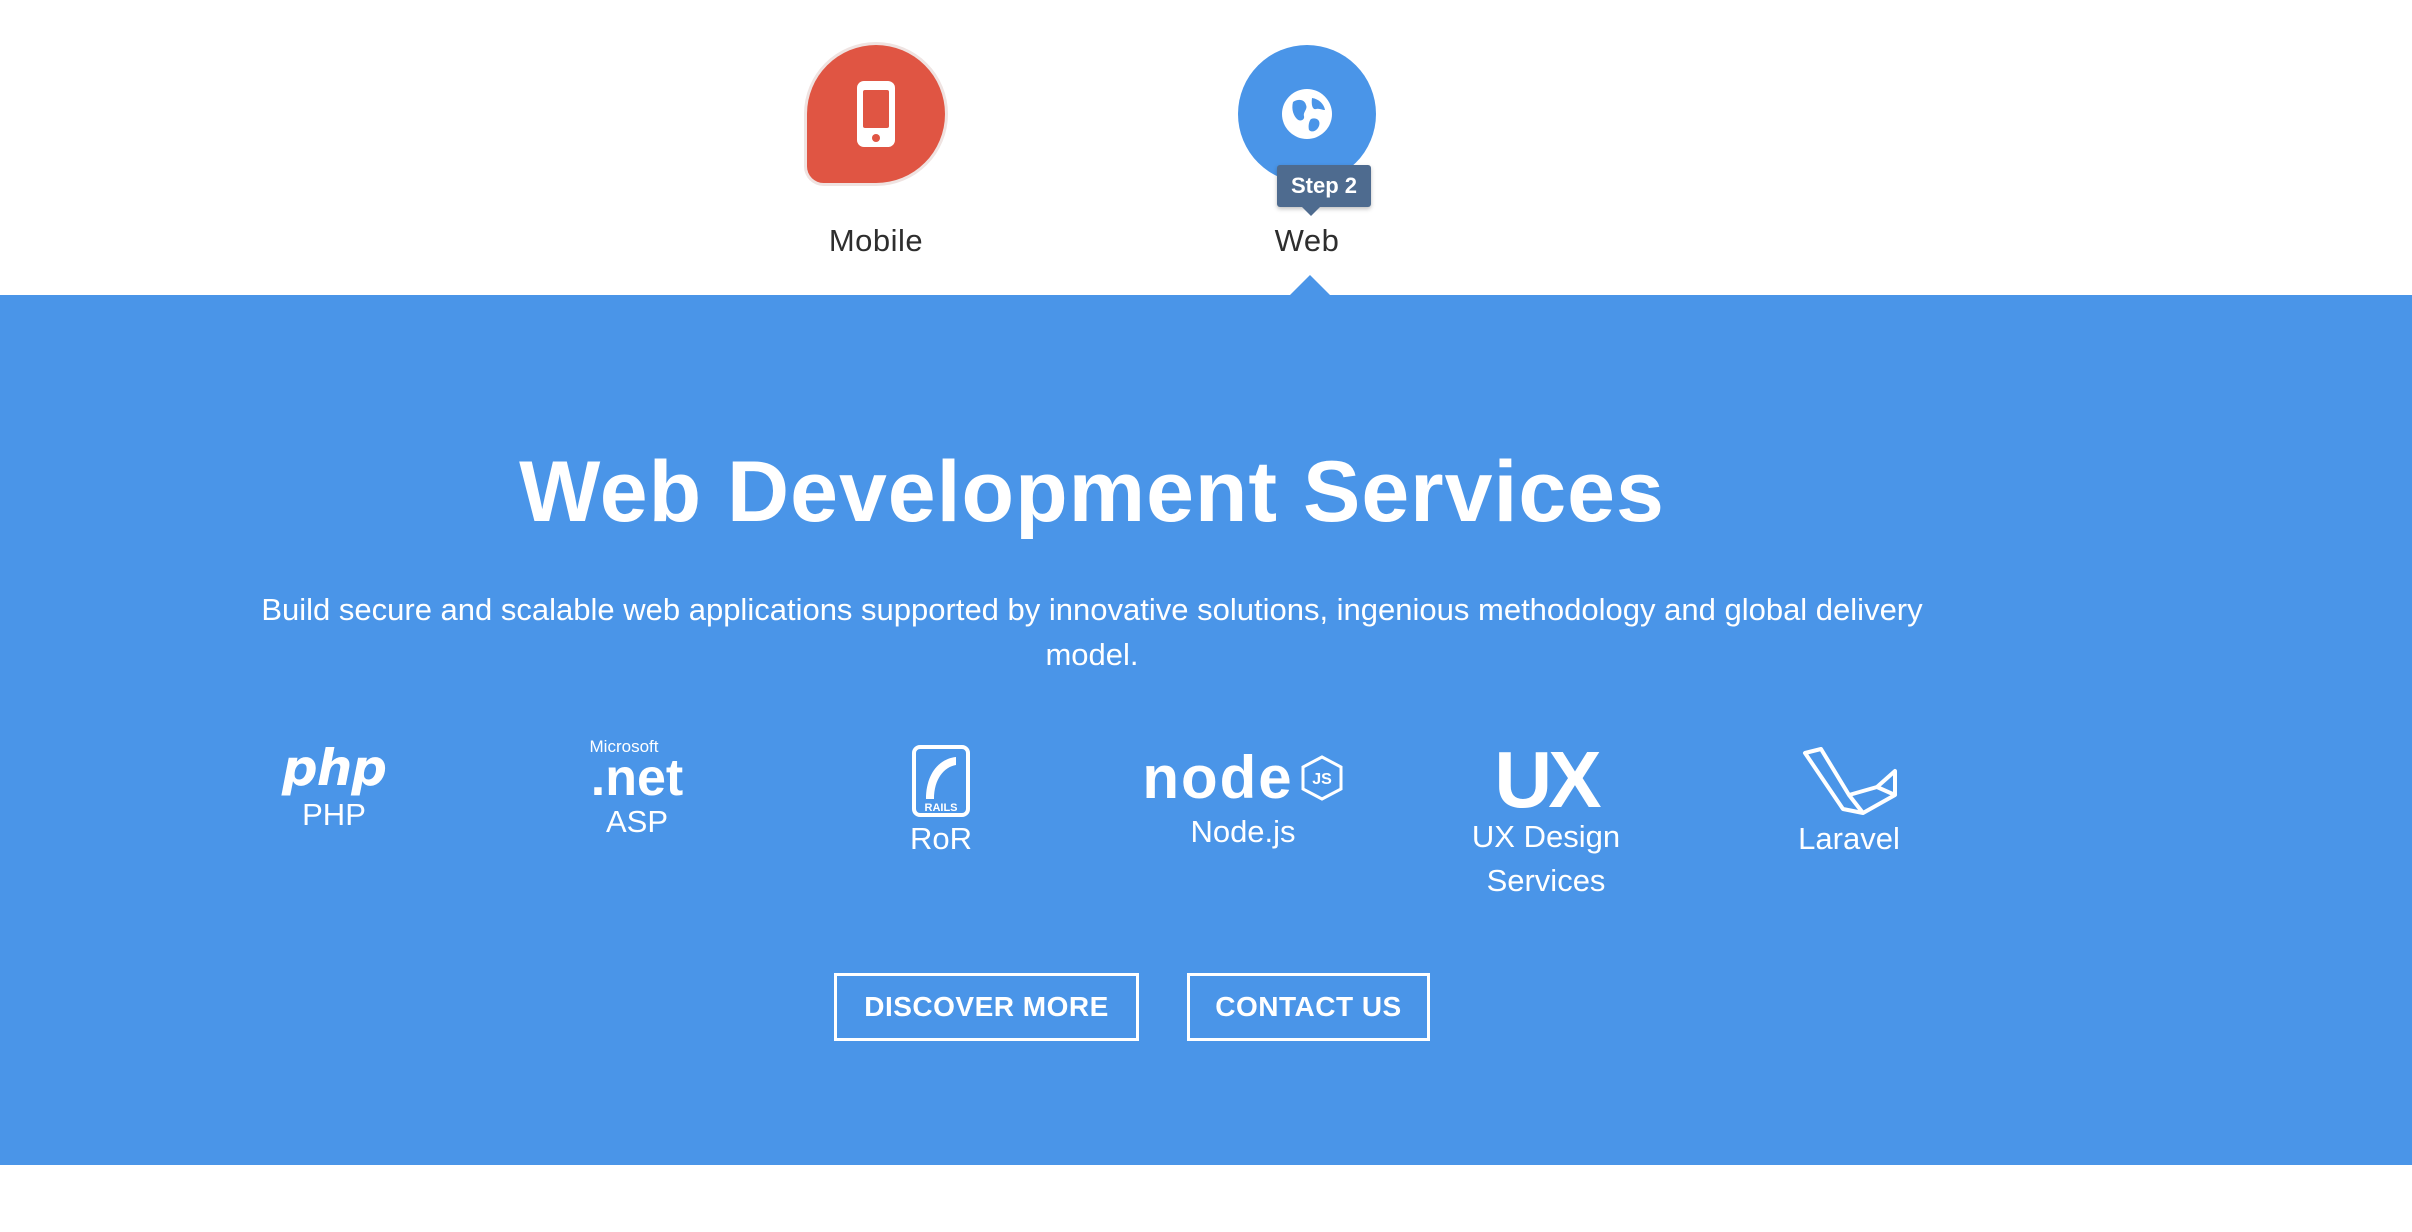  Describe the element at coordinates (1243, 831) in the screenshot. I see `tech-label-nodejs: Node.js` at that location.